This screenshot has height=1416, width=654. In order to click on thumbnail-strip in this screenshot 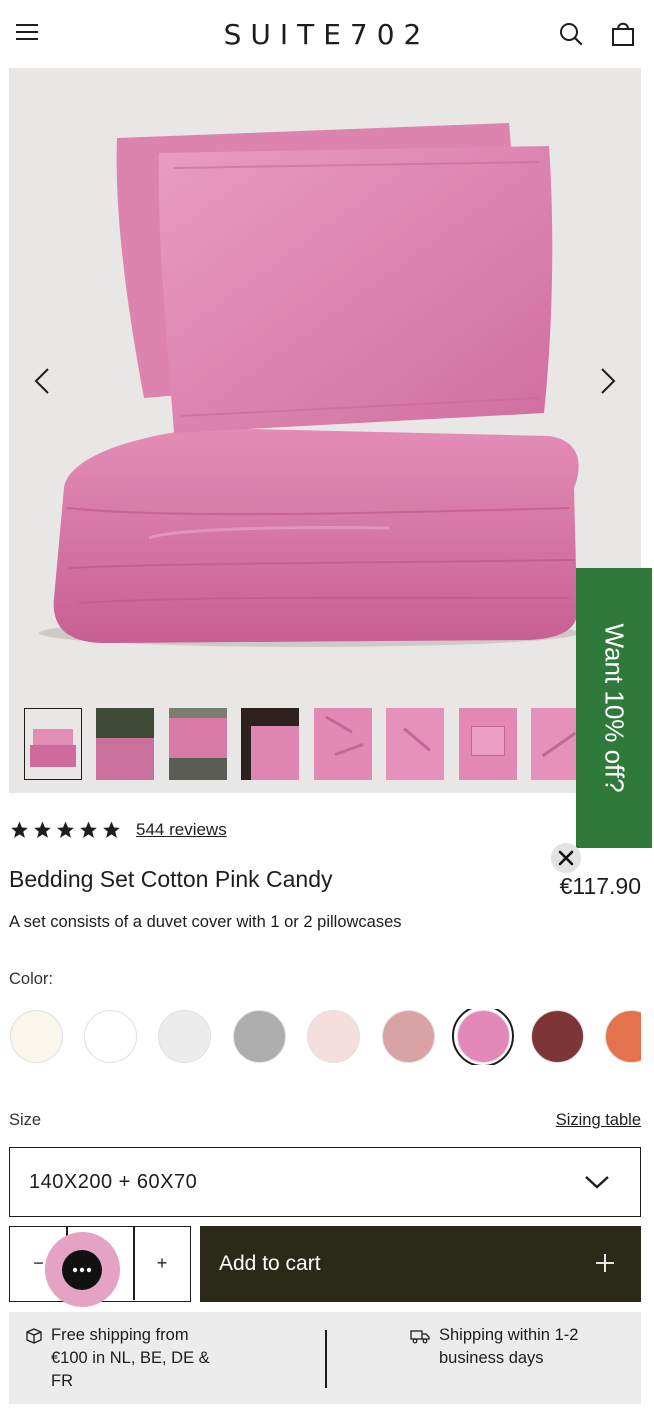, I will do `click(332, 745)`.